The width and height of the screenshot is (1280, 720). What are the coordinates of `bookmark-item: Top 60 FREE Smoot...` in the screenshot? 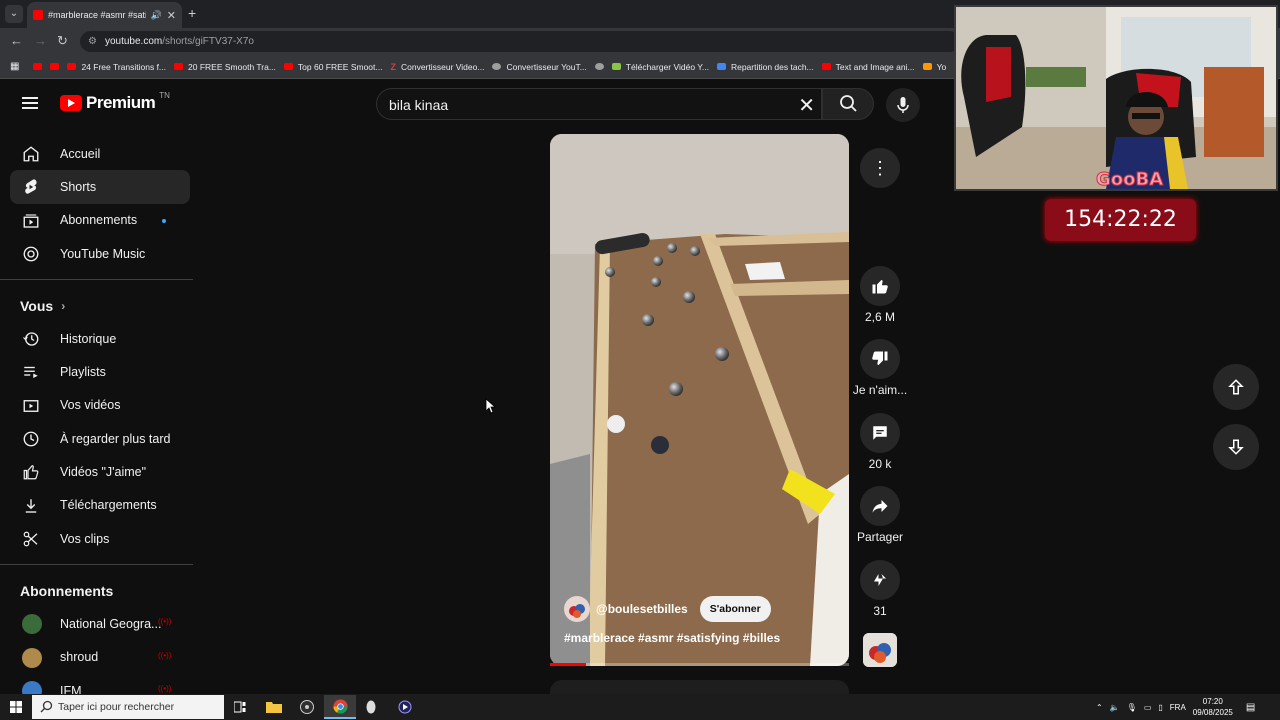 It's located at (332, 67).